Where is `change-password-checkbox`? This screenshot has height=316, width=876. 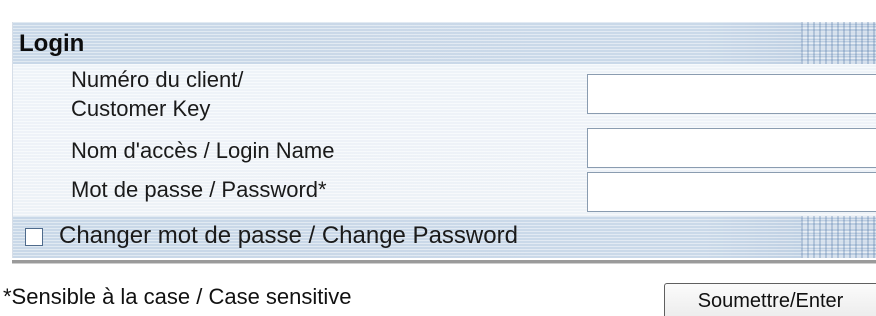
change-password-checkbox is located at coordinates (34, 237).